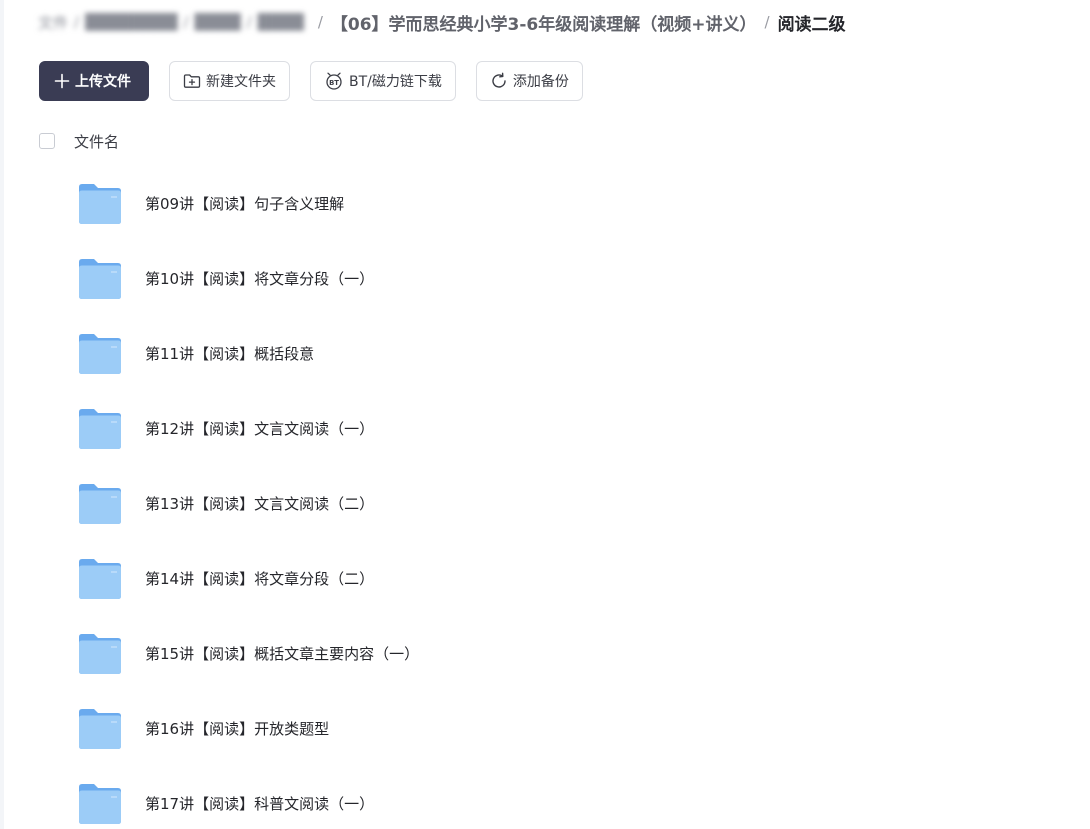 Image resolution: width=1090 pixels, height=829 pixels. What do you see at coordinates (545, 203) in the screenshot?
I see `list-item: 第09讲【阅读】句子含义理解` at bounding box center [545, 203].